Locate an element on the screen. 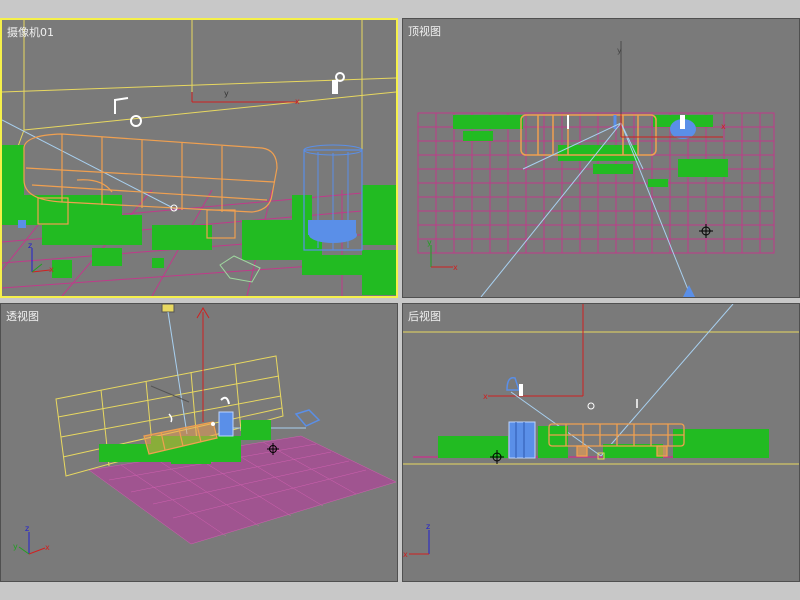 The height and width of the screenshot is (600, 800). spot-light-icon is located at coordinates (307, 418).